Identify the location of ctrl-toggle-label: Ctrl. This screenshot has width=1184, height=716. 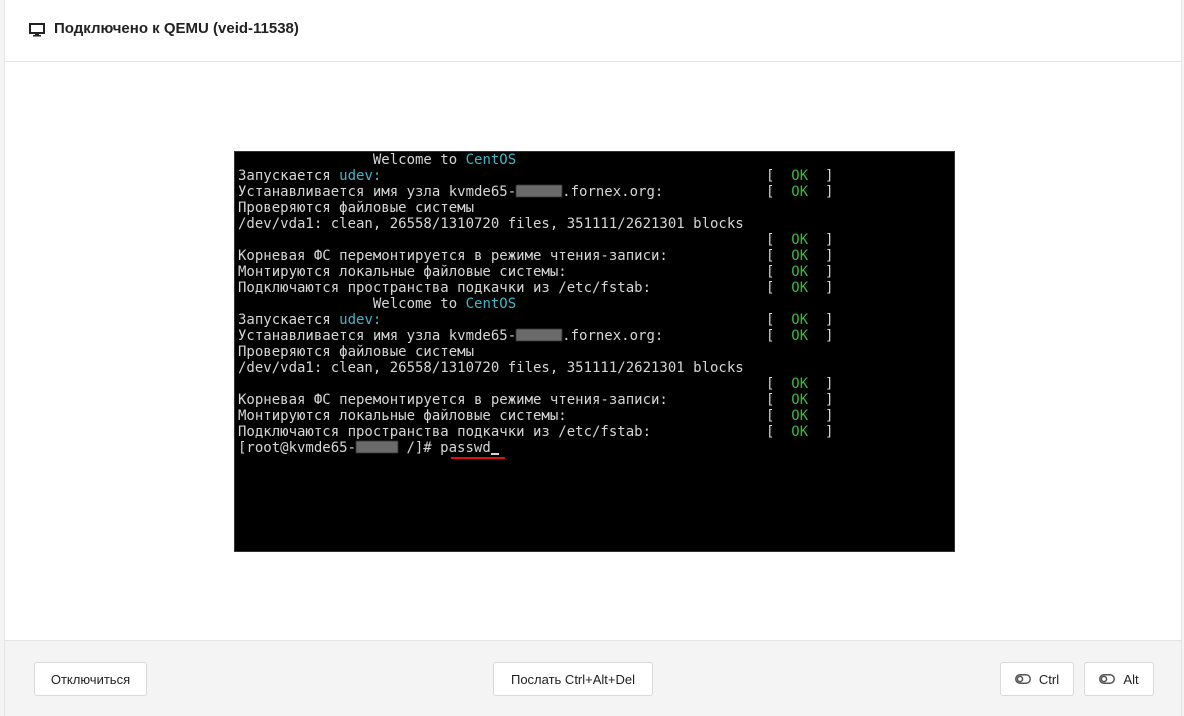
(1049, 679).